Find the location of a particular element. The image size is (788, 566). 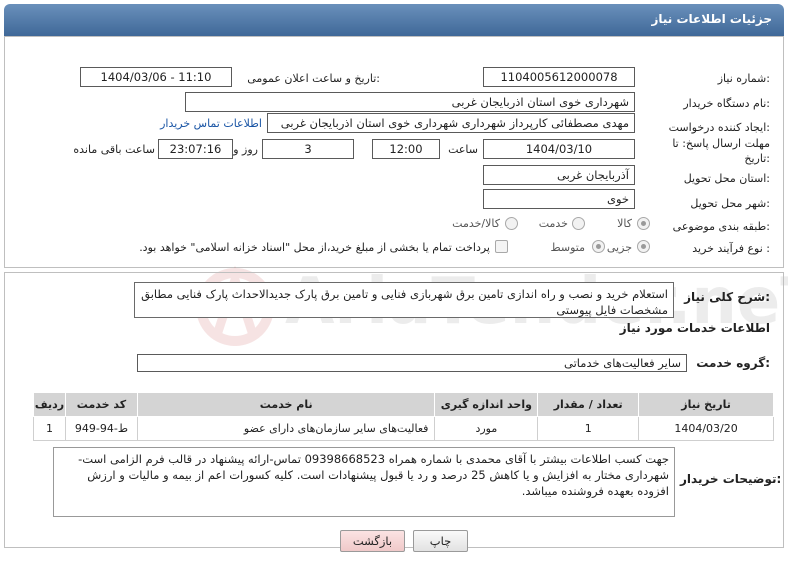

deadline-time-label: ساعت is located at coordinates (463, 149).